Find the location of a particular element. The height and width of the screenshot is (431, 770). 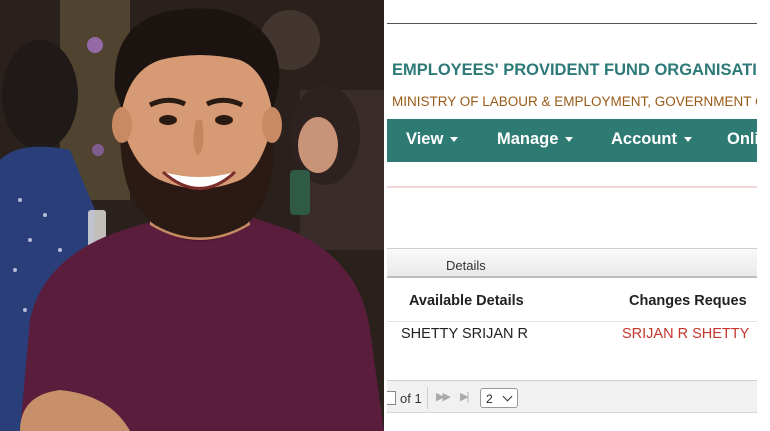

details-tab-header: Details is located at coordinates (578, 263).